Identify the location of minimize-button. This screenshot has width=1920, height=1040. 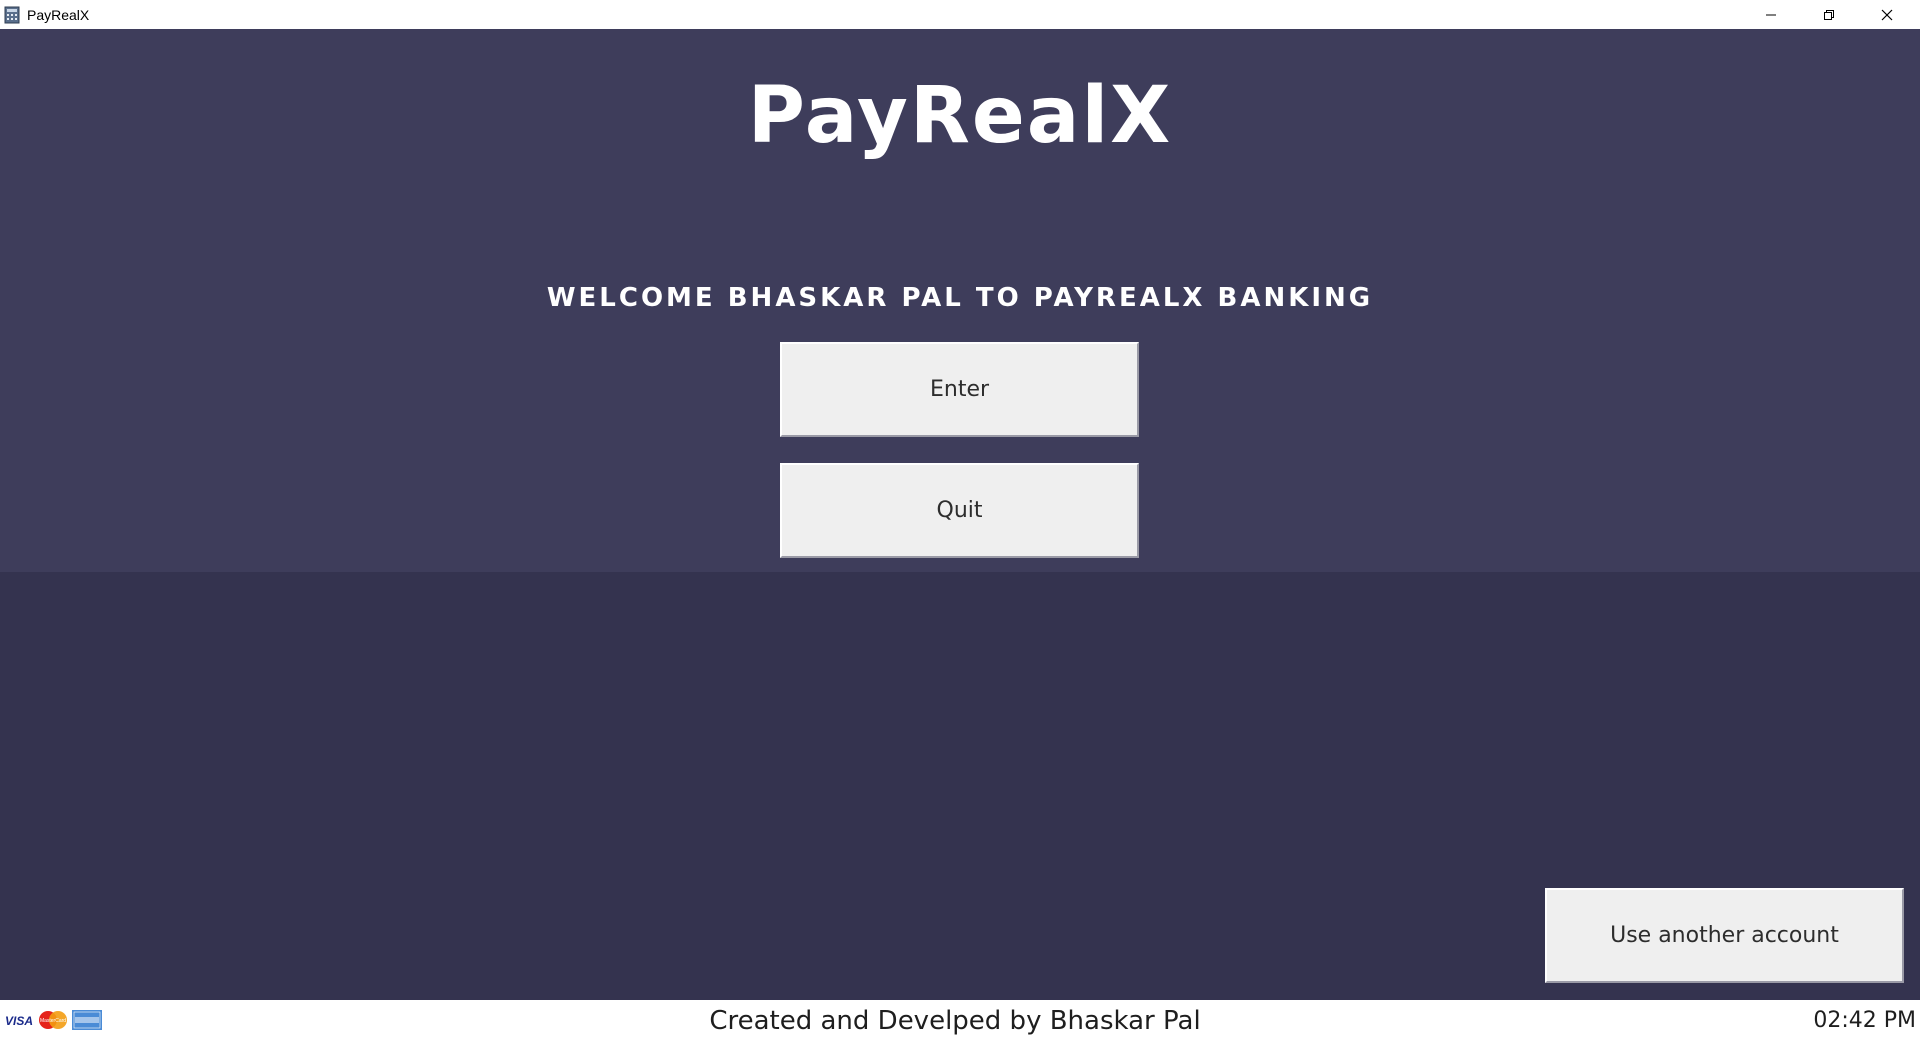
(1771, 14).